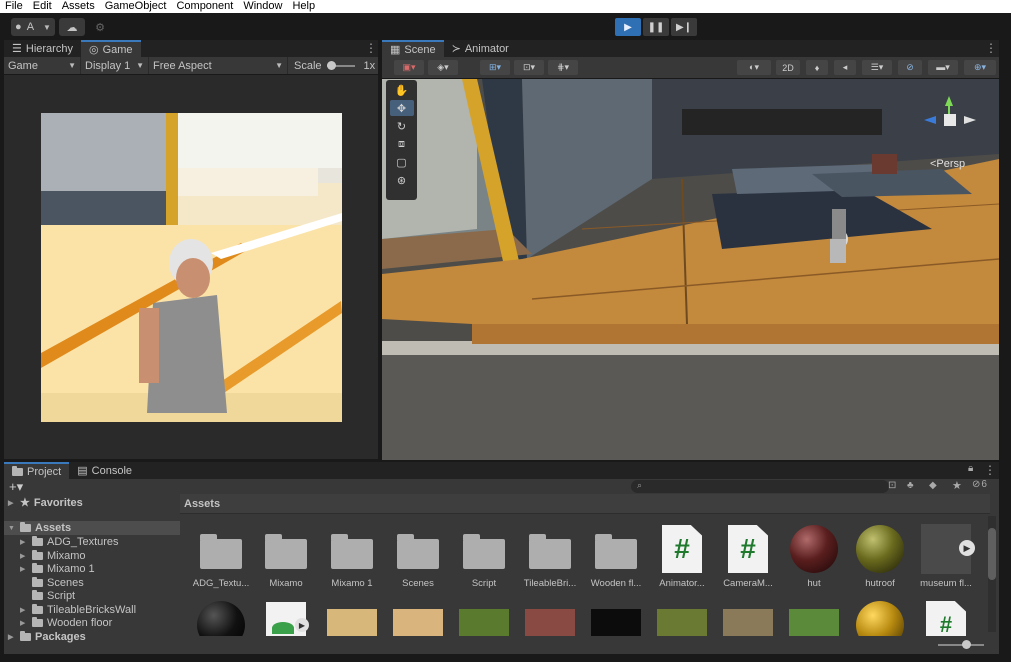 This screenshot has height=662, width=1011. What do you see at coordinates (352, 556) in the screenshot?
I see `asset-item: Mixamo 1` at bounding box center [352, 556].